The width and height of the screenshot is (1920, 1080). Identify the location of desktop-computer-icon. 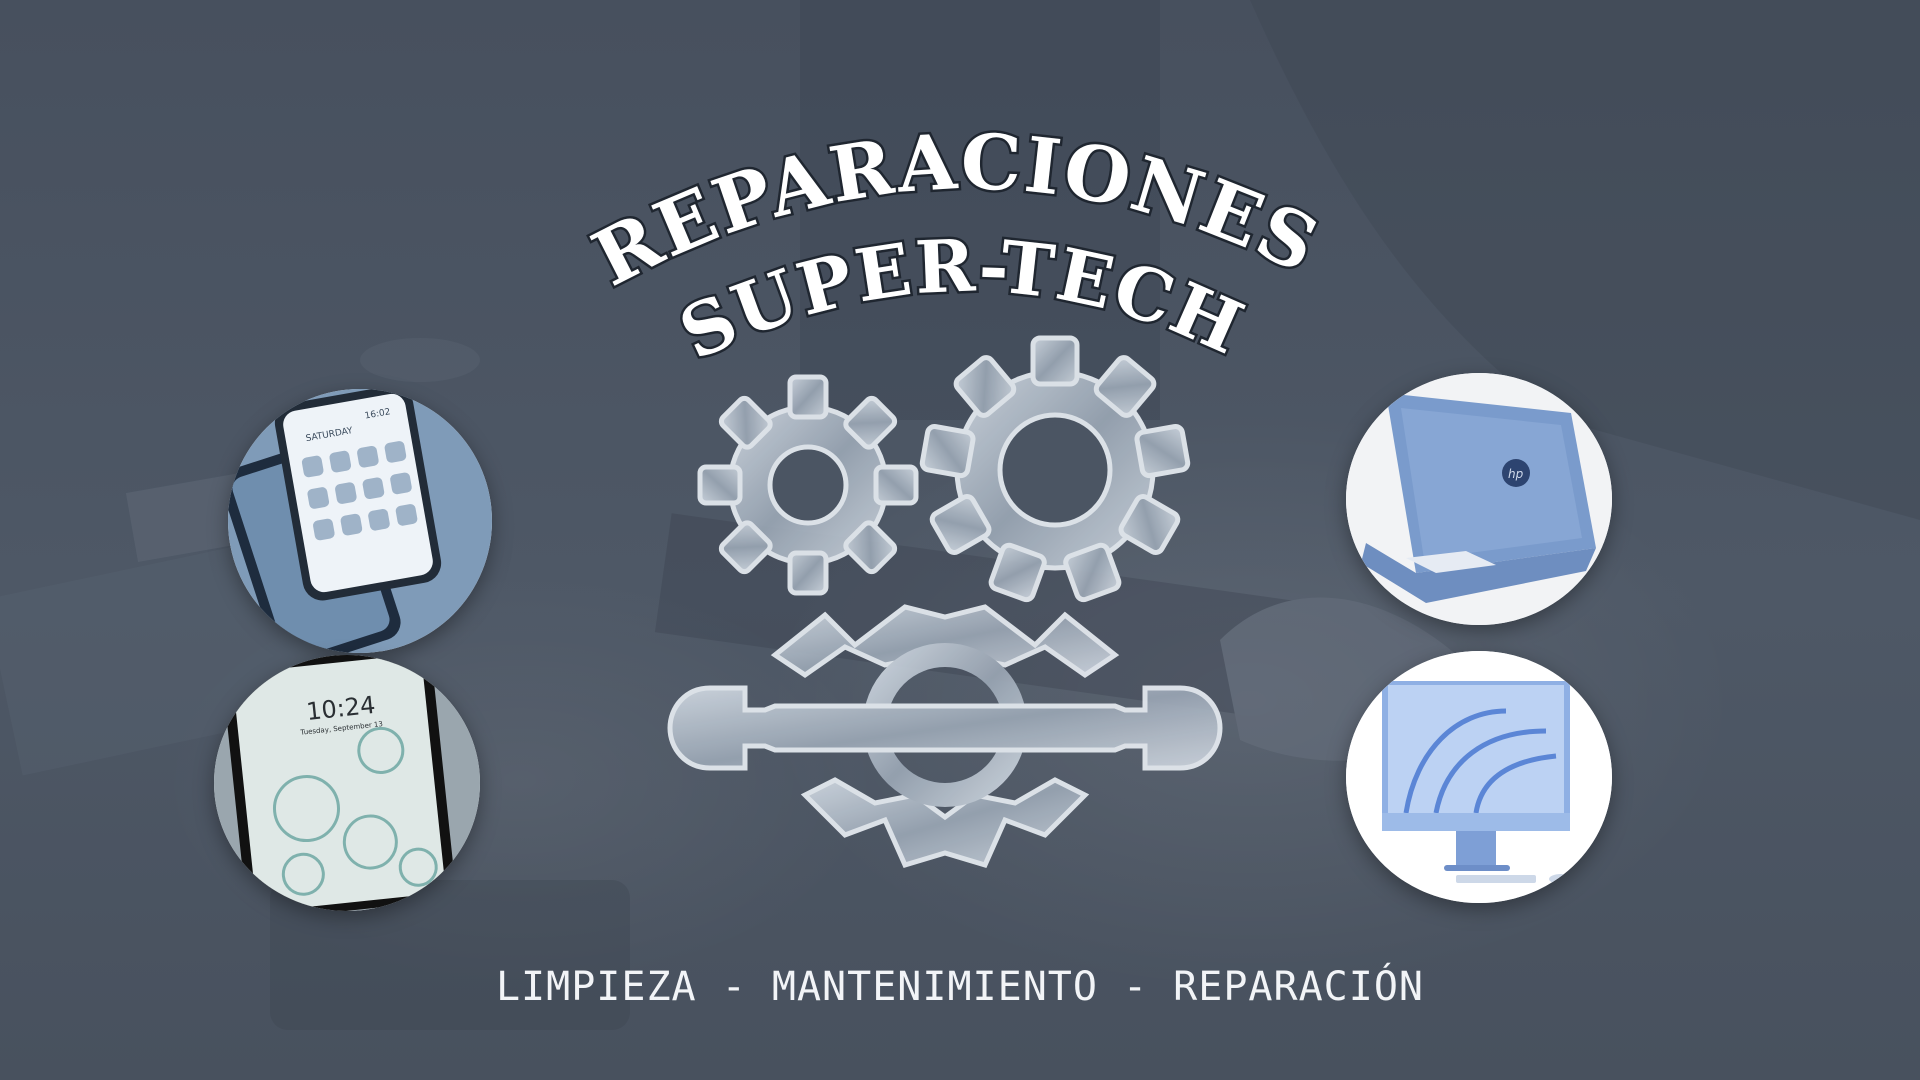
(1479, 777).